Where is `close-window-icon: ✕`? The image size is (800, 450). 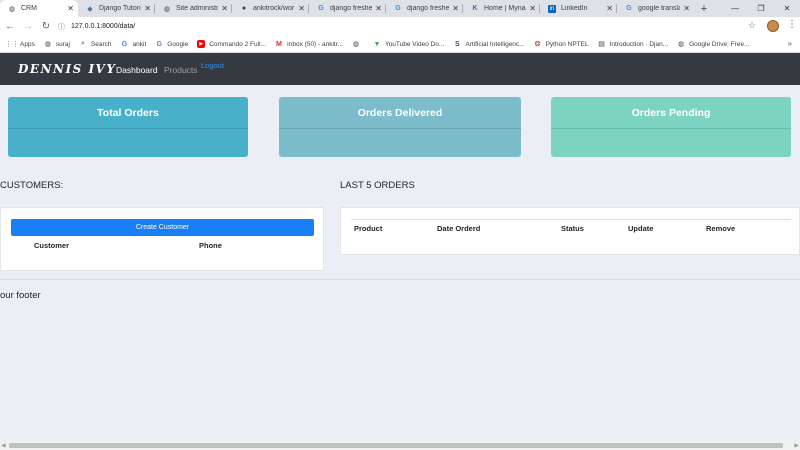 close-window-icon: ✕ is located at coordinates (787, 8).